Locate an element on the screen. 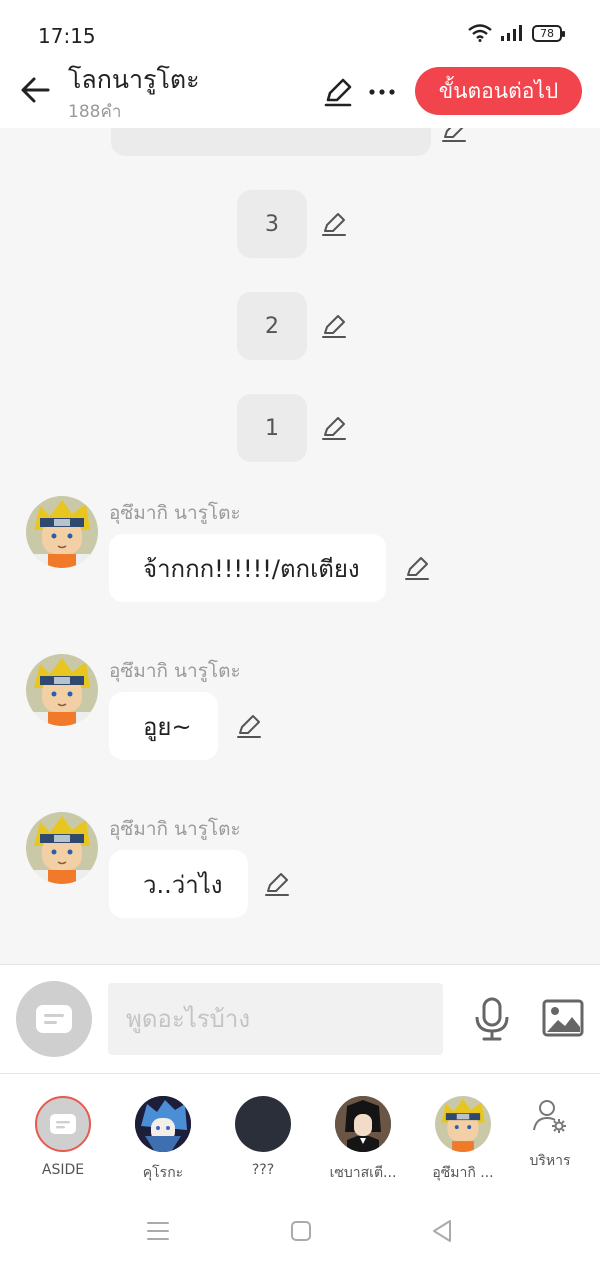 Image resolution: width=600 pixels, height=1267 pixels. character-aside: ASIDE is located at coordinates (63, 1137).